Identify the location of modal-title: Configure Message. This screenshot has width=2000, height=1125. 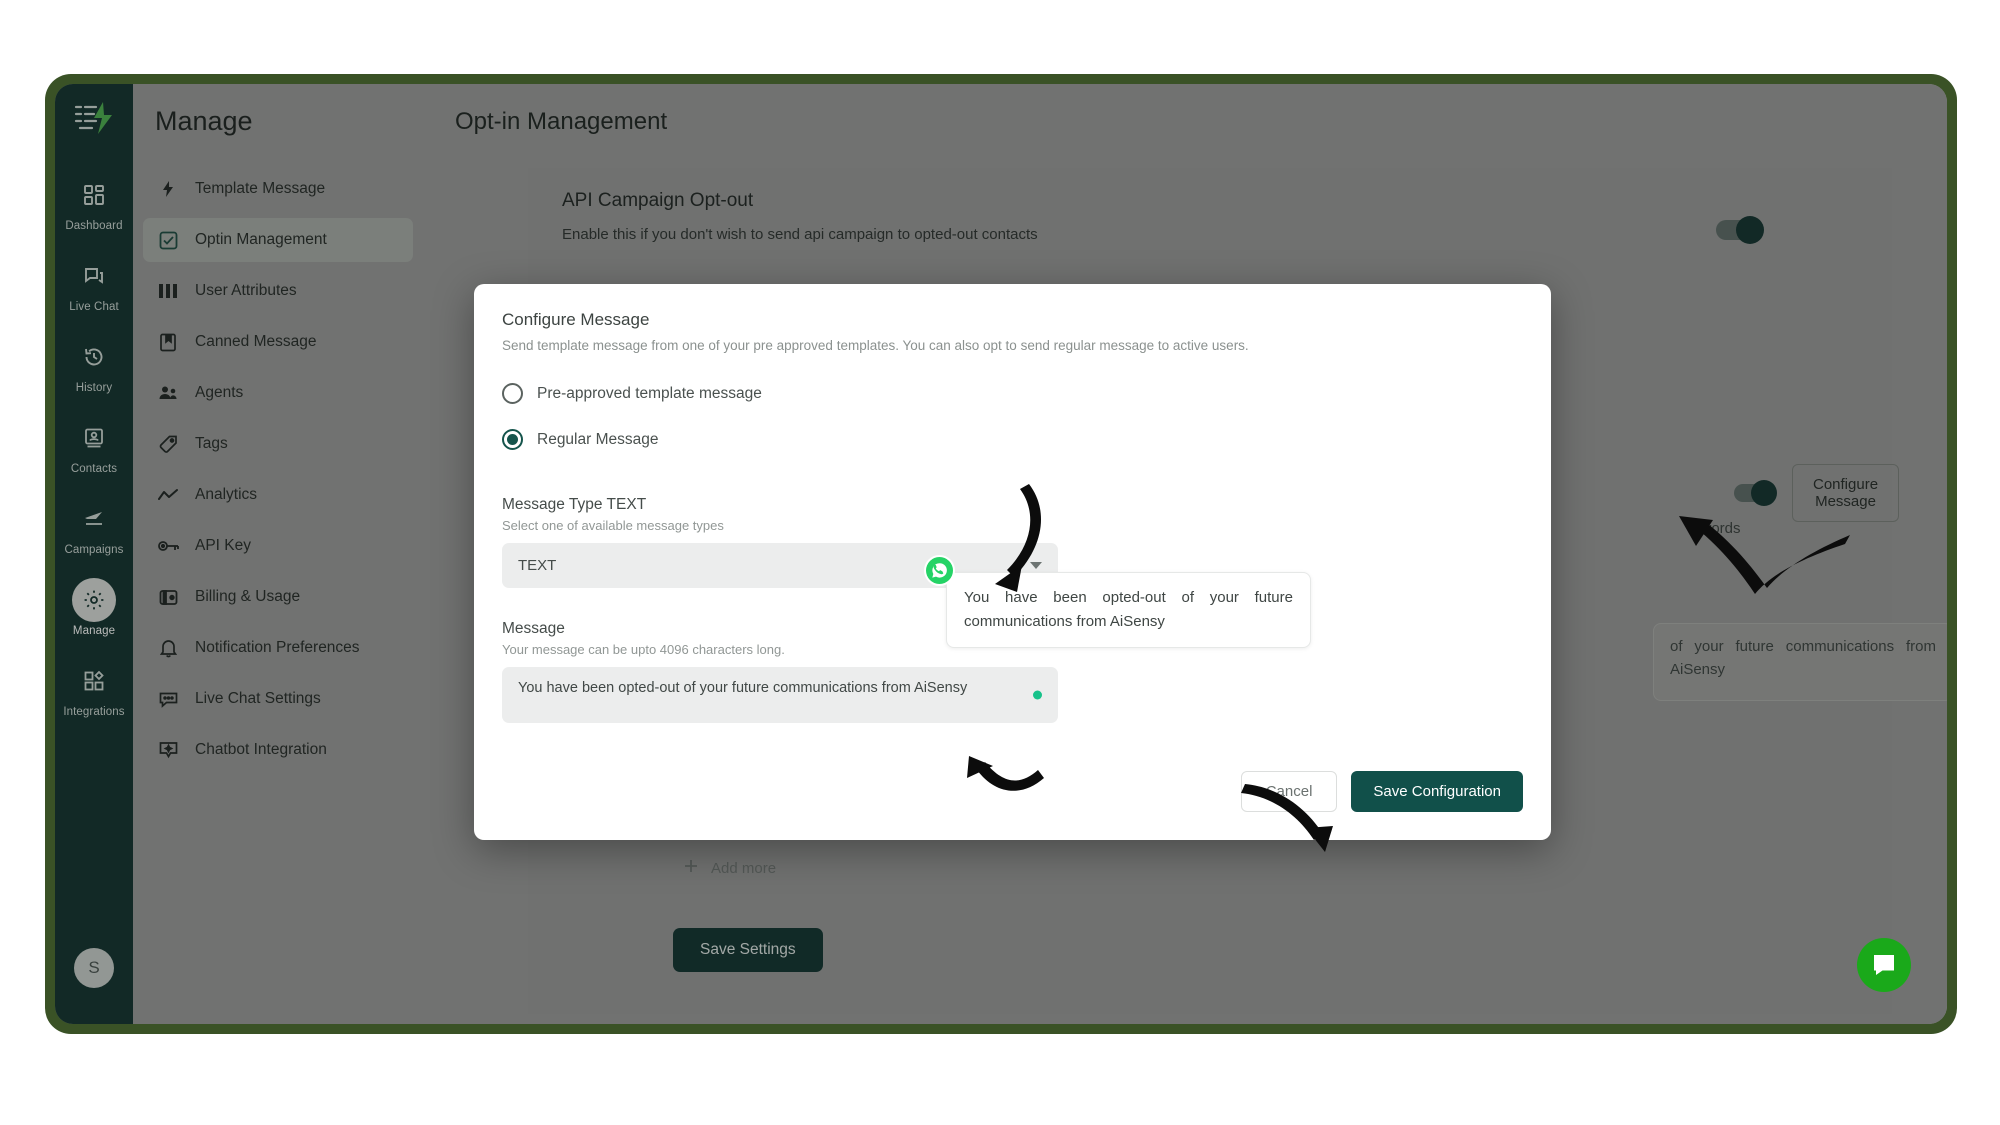
(576, 319).